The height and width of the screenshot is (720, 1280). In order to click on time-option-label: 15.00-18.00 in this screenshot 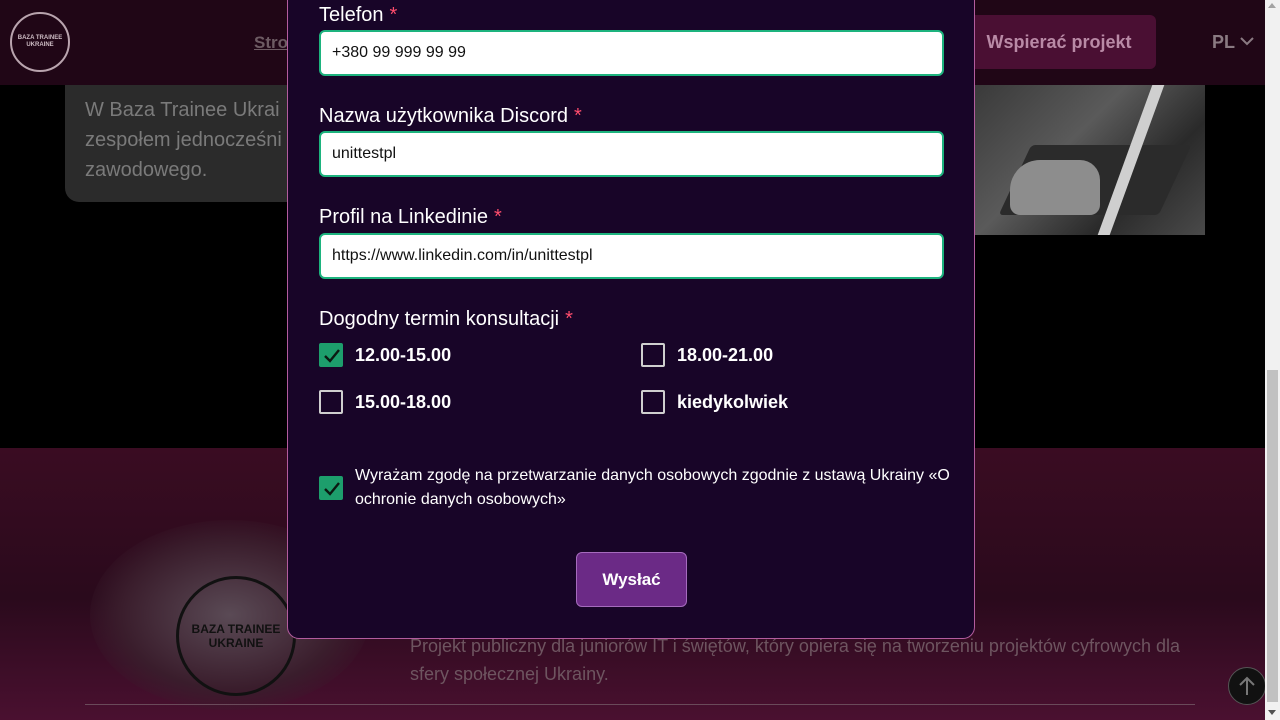, I will do `click(403, 402)`.